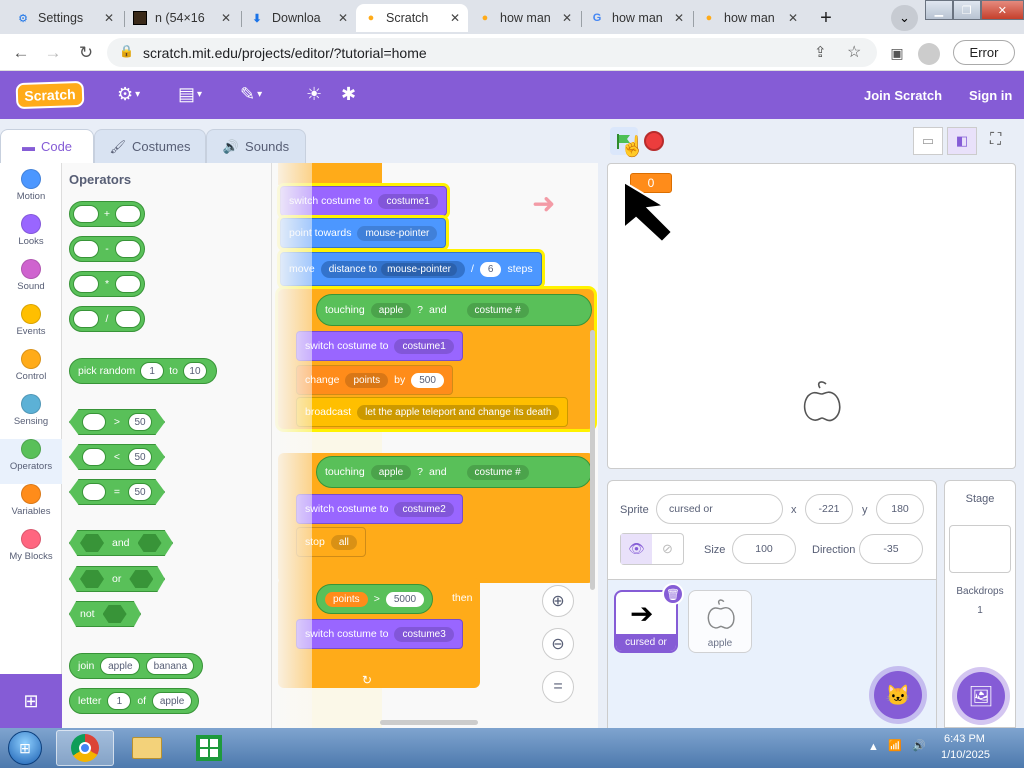 The height and width of the screenshot is (768, 1024). What do you see at coordinates (31, 281) in the screenshot?
I see `category-sound: Sound` at bounding box center [31, 281].